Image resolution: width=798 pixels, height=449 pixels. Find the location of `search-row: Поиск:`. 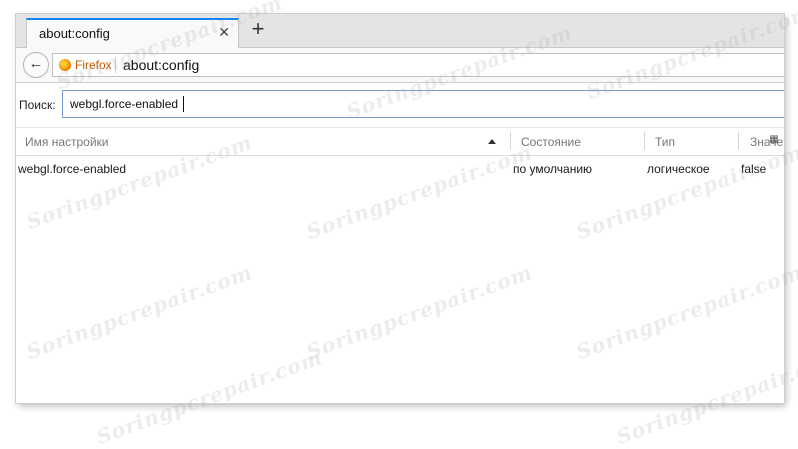

search-row: Поиск: is located at coordinates (400, 104).